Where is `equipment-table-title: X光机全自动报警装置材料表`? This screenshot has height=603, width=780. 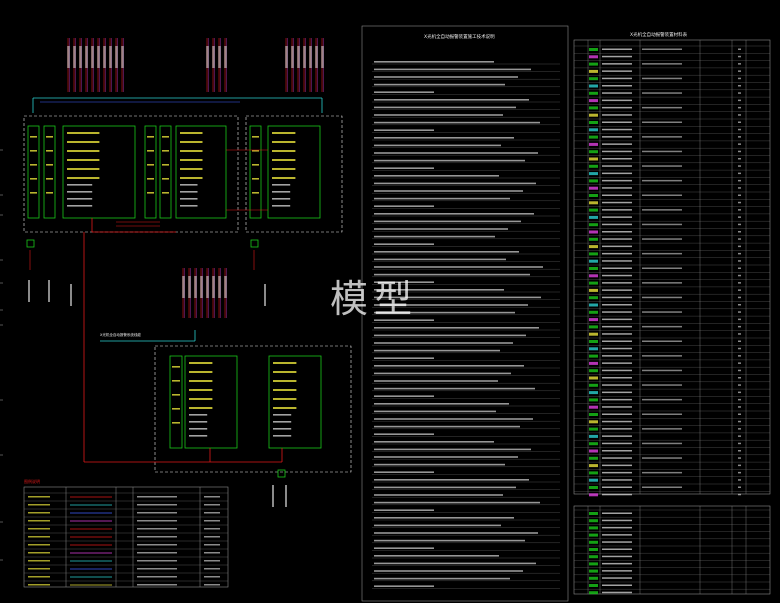 equipment-table-title: X光机全自动报警装置材料表 is located at coordinates (659, 34).